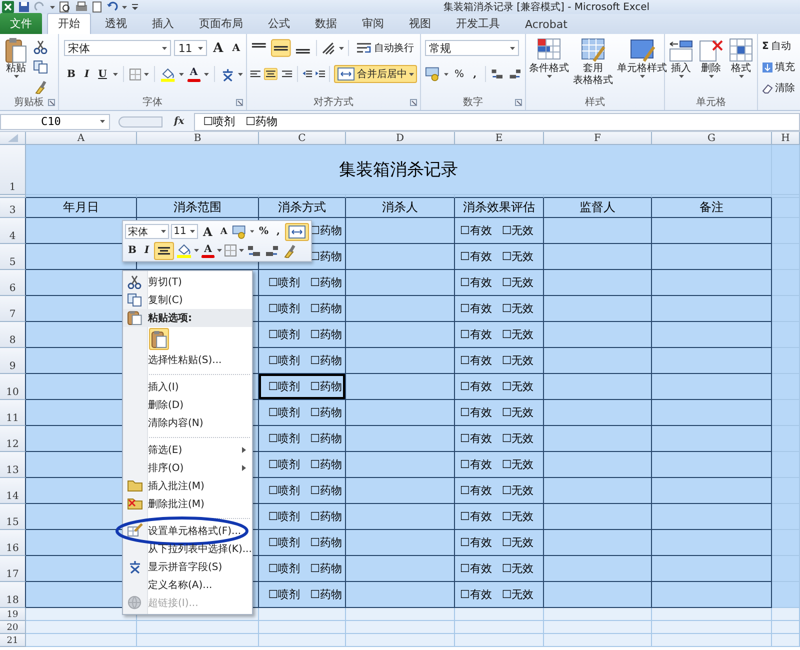  I want to click on insert-button: 插入, so click(681, 69).